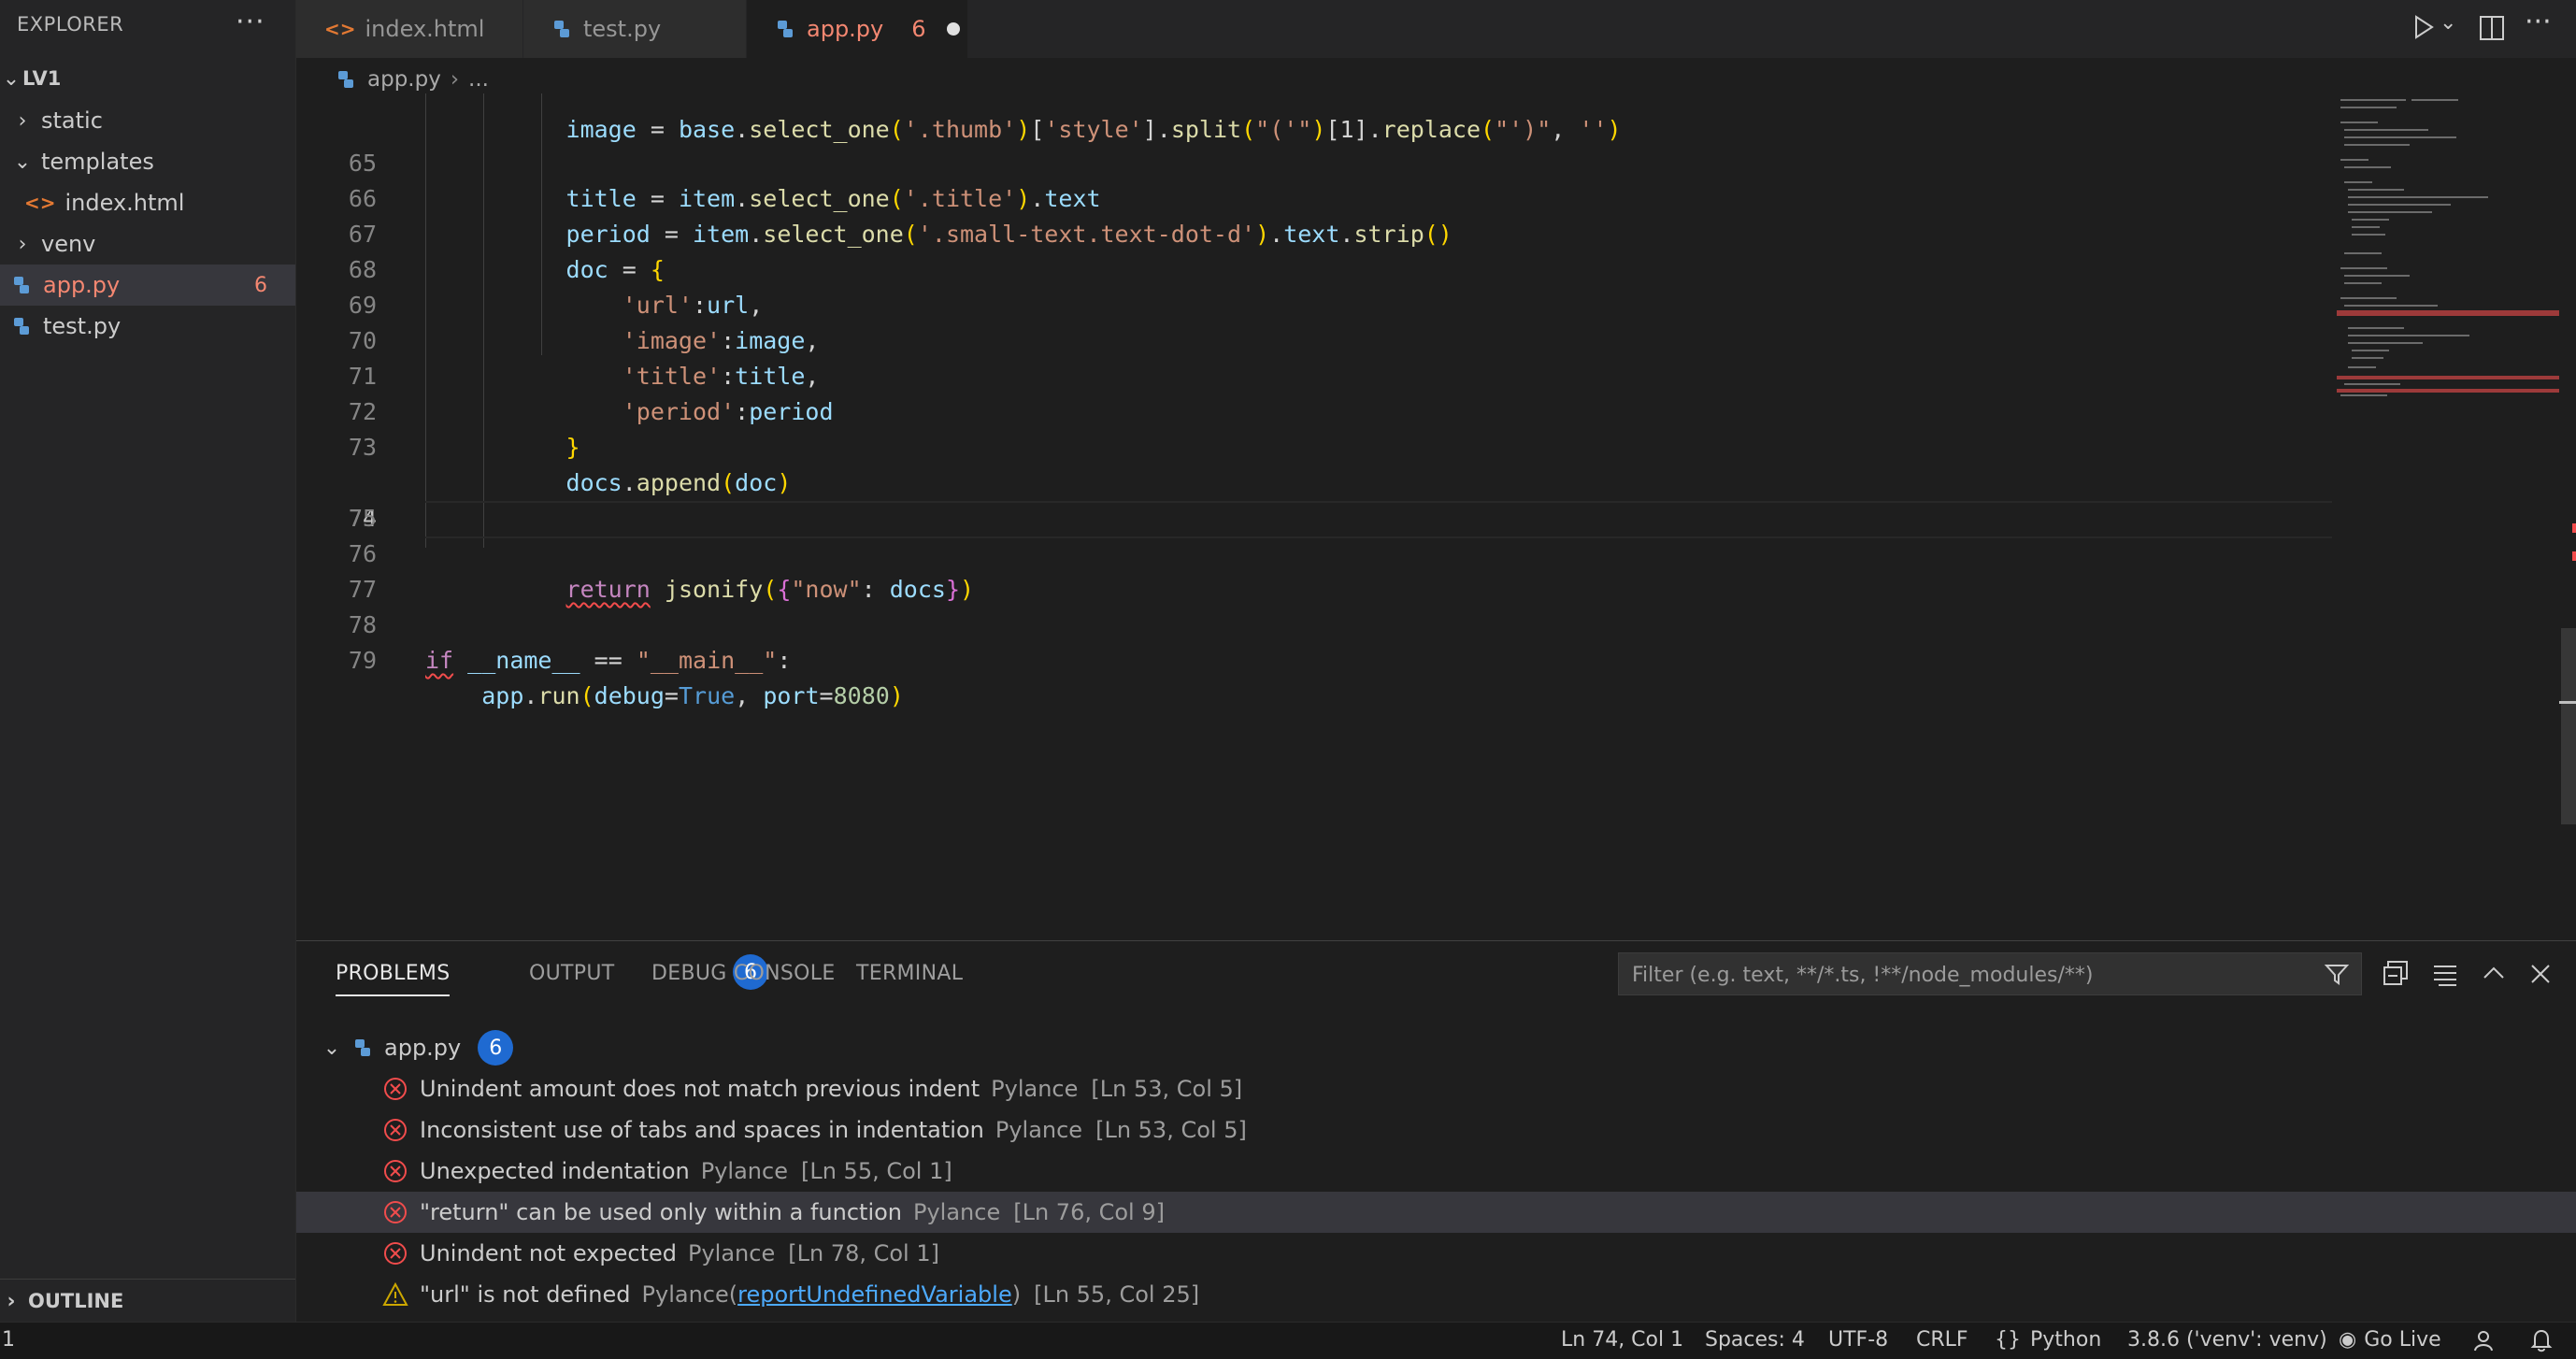 This screenshot has height=1359, width=2576. Describe the element at coordinates (743, 973) in the screenshot. I see `tab-debug-console: DEBUG CONSOLE` at that location.